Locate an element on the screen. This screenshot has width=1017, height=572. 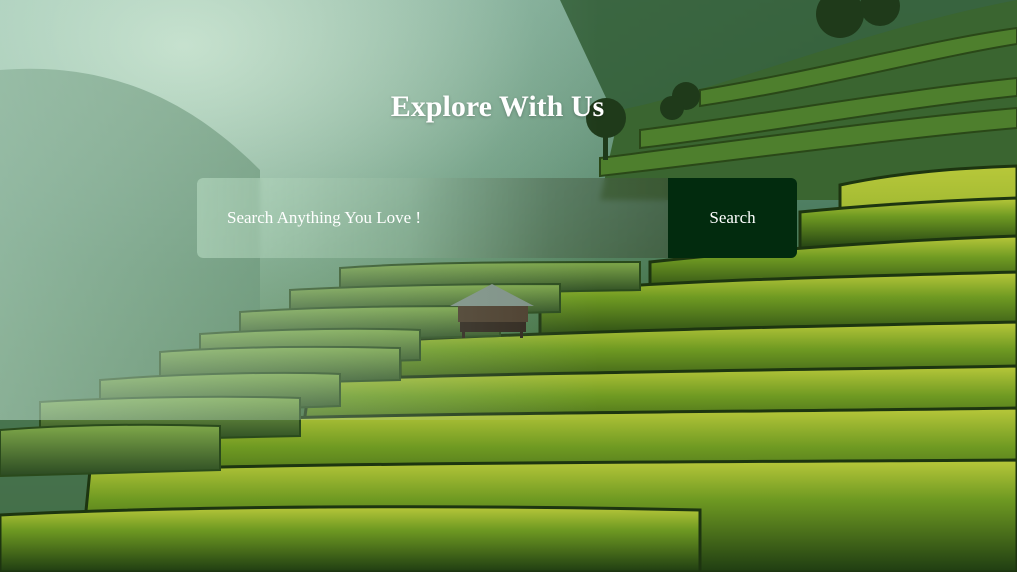
search-button: Search is located at coordinates (732, 218).